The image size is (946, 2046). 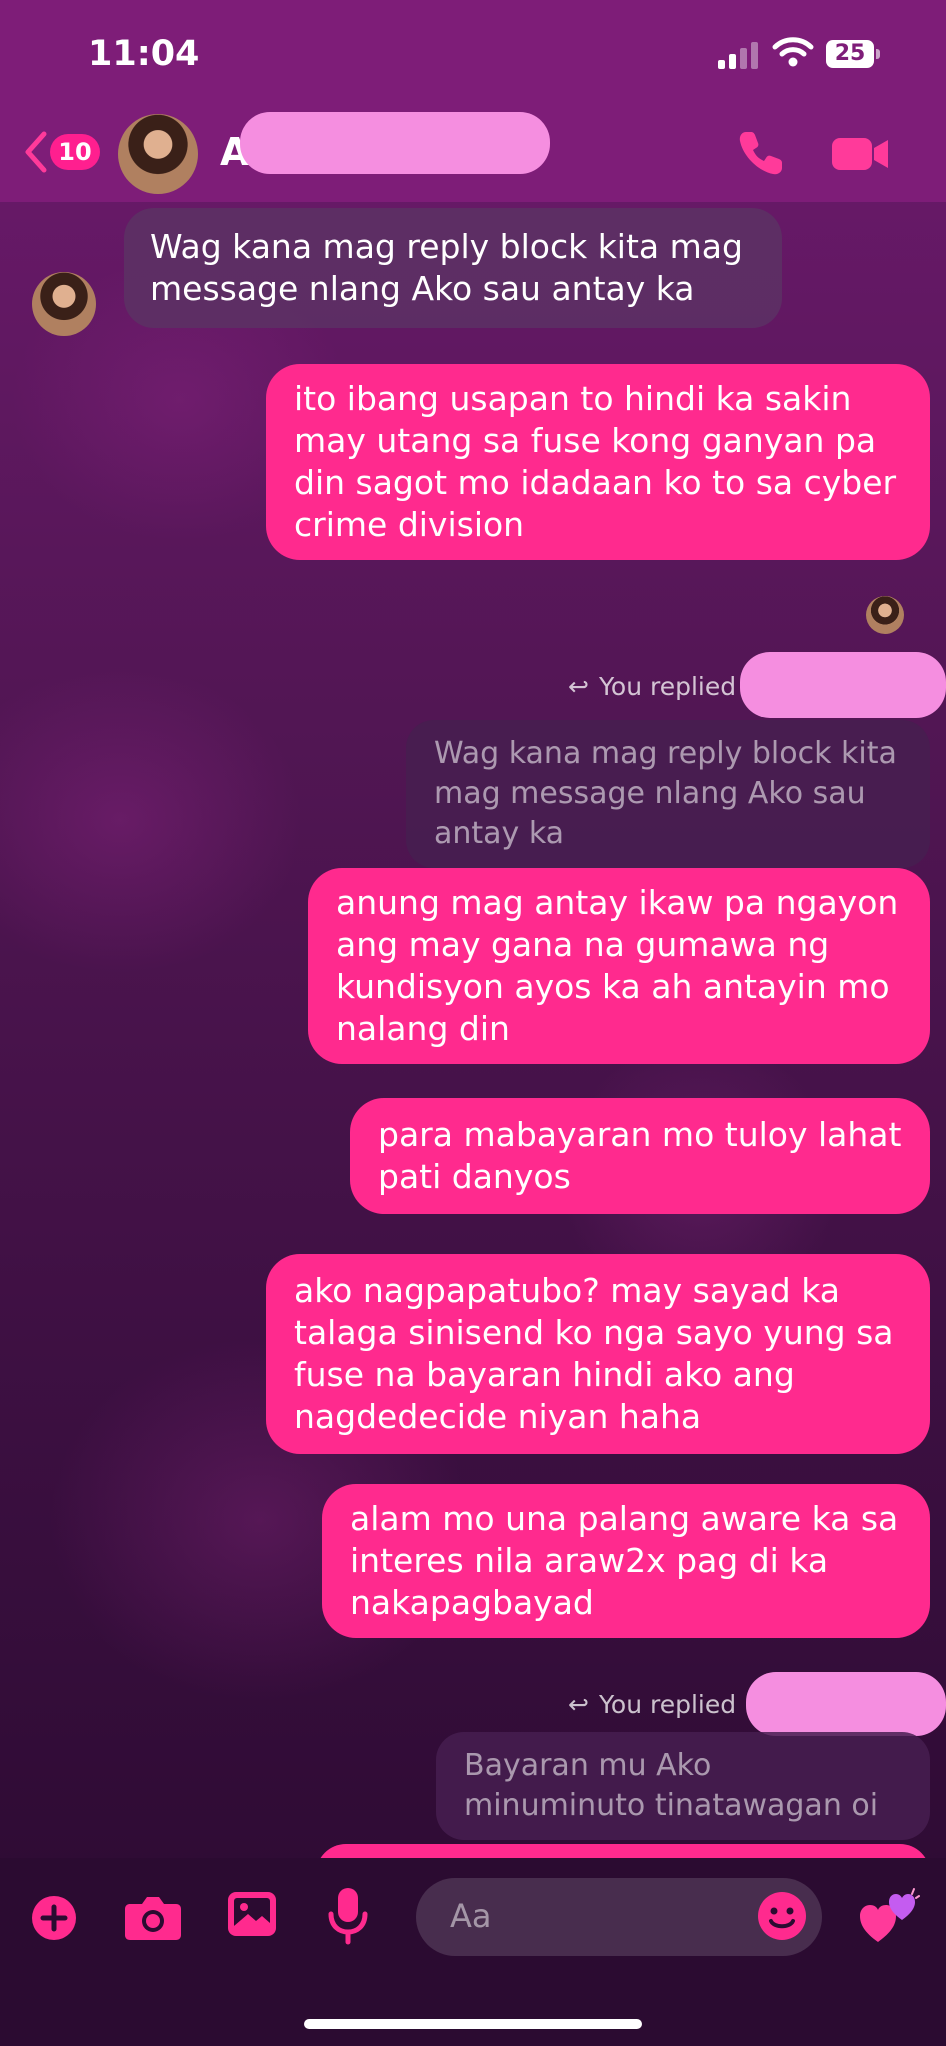 I want to click on battery-level: 25, so click(x=850, y=53).